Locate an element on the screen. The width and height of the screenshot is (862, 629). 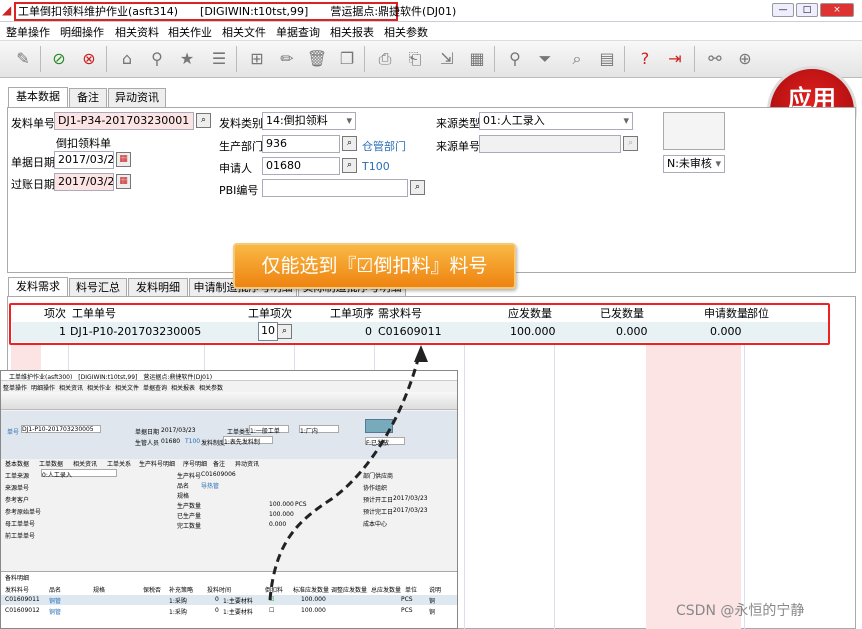
issue-no-field: DJ1-P34-201703230001 is located at coordinates (124, 121).